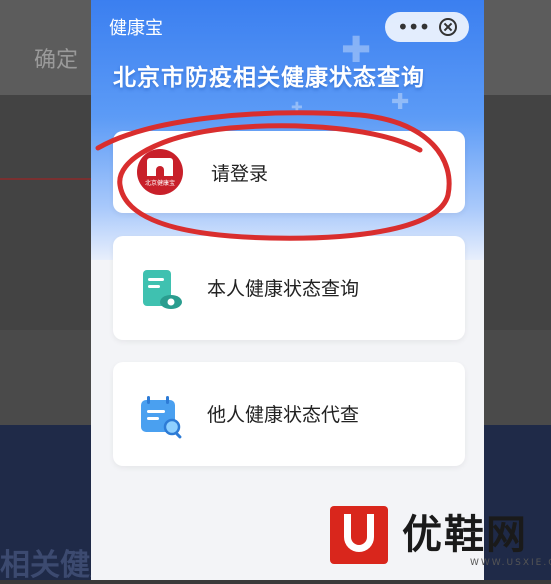 This screenshot has width=551, height=584. I want to click on capsule-menu: •••, so click(427, 27).